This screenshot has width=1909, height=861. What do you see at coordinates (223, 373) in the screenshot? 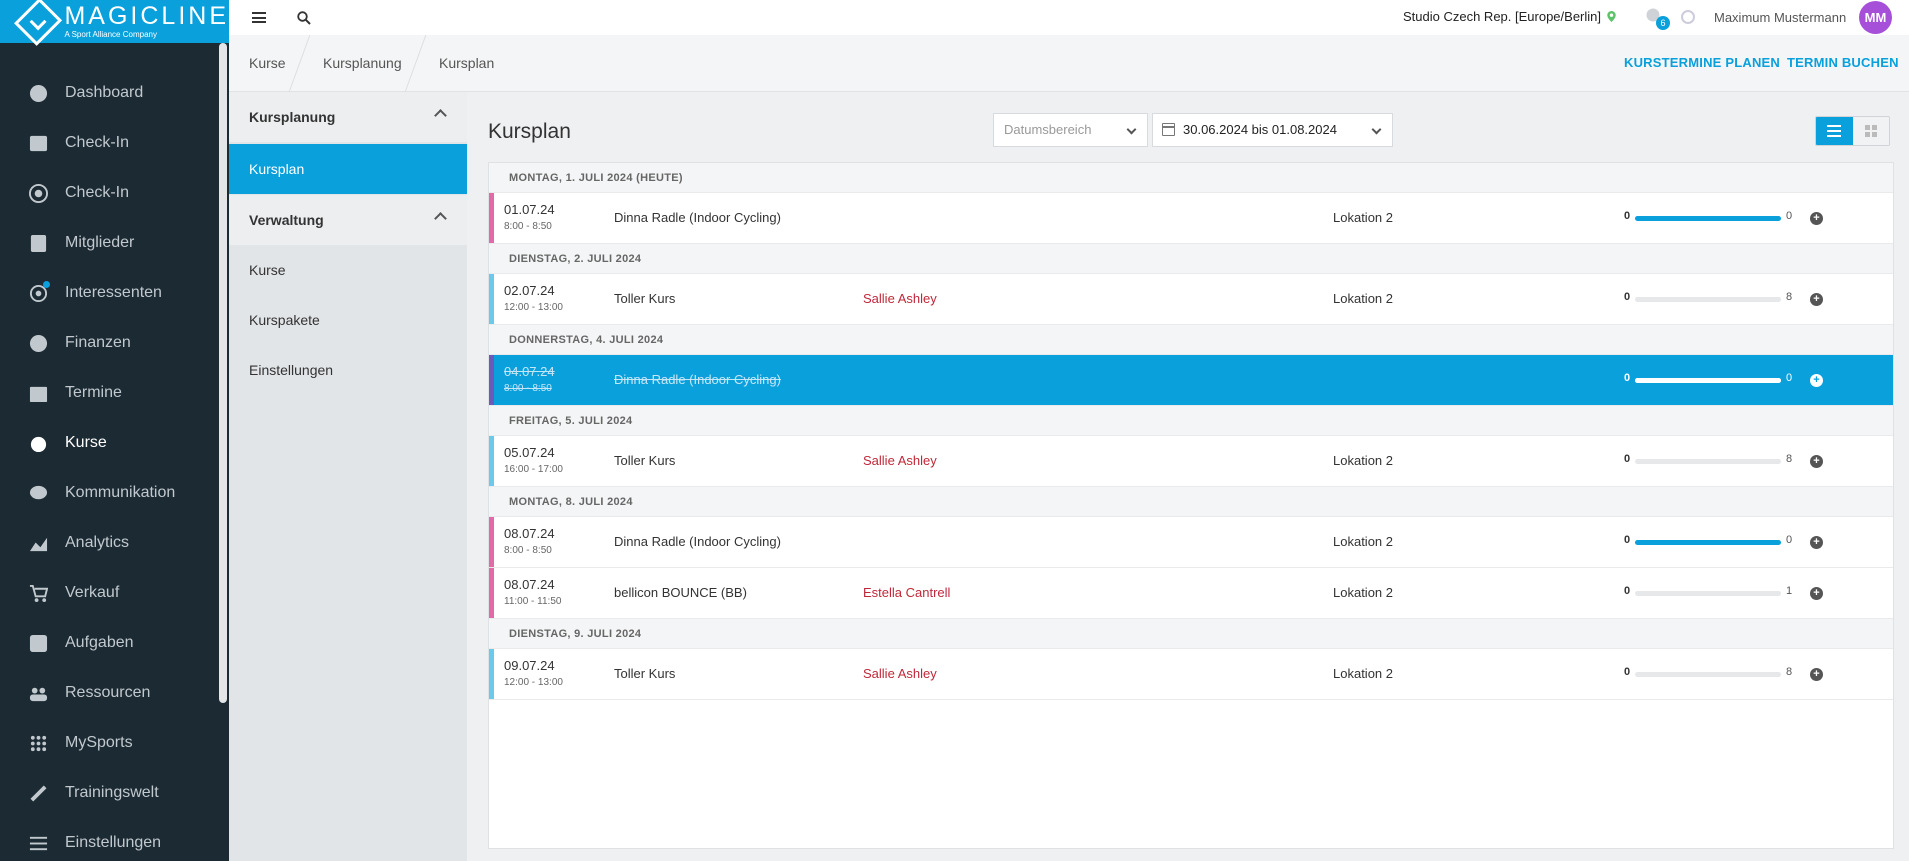
I see `sidebar-scrollbar` at bounding box center [223, 373].